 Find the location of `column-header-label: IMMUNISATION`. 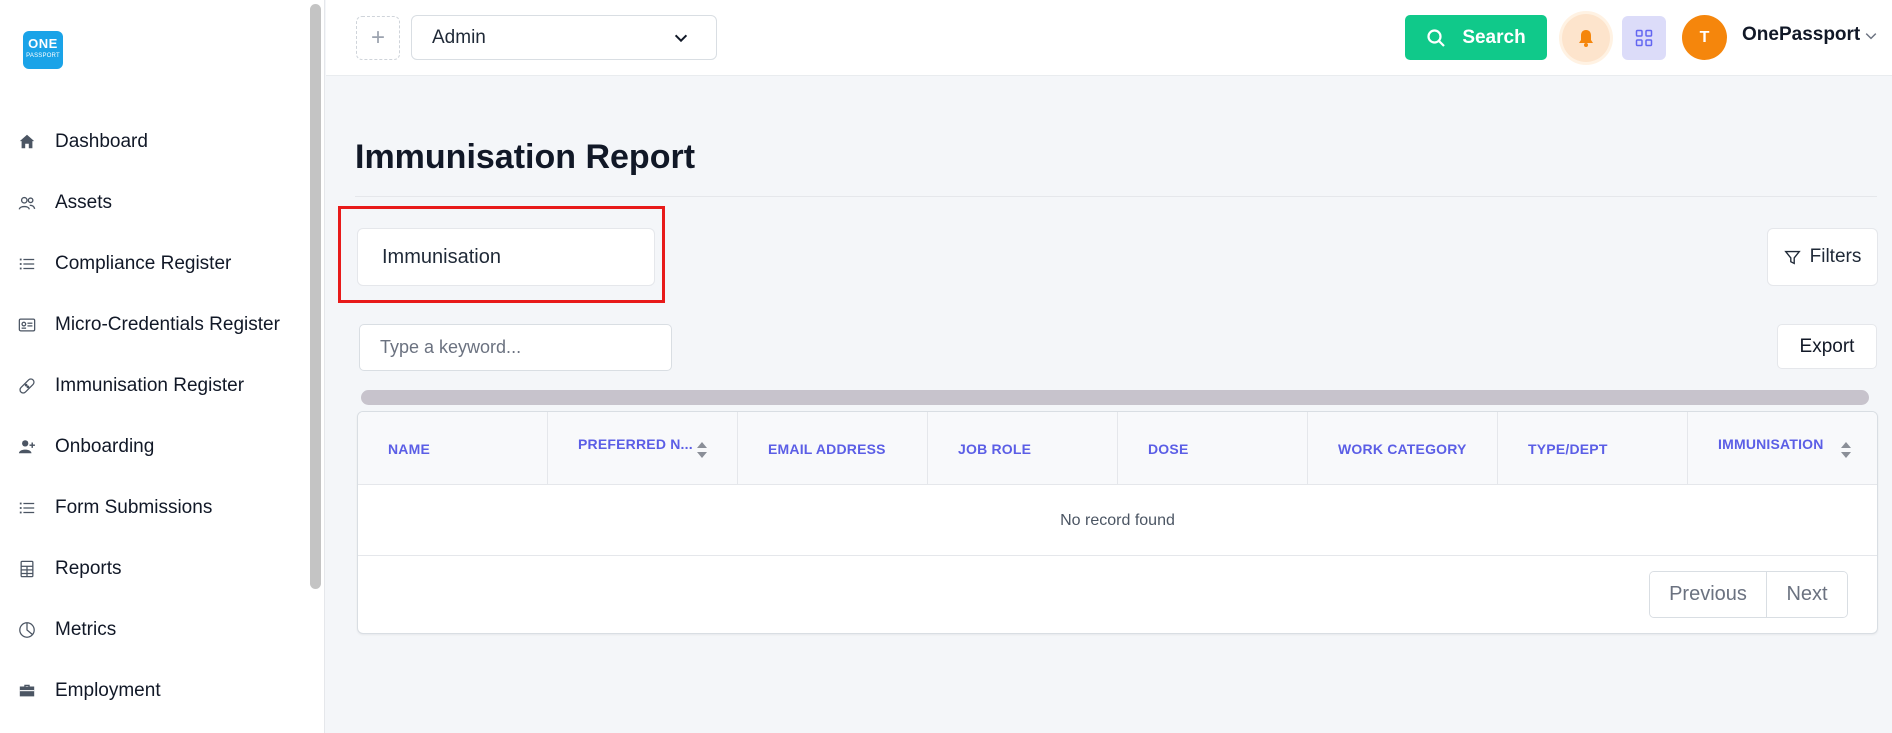

column-header-label: IMMUNISATION is located at coordinates (1771, 444).